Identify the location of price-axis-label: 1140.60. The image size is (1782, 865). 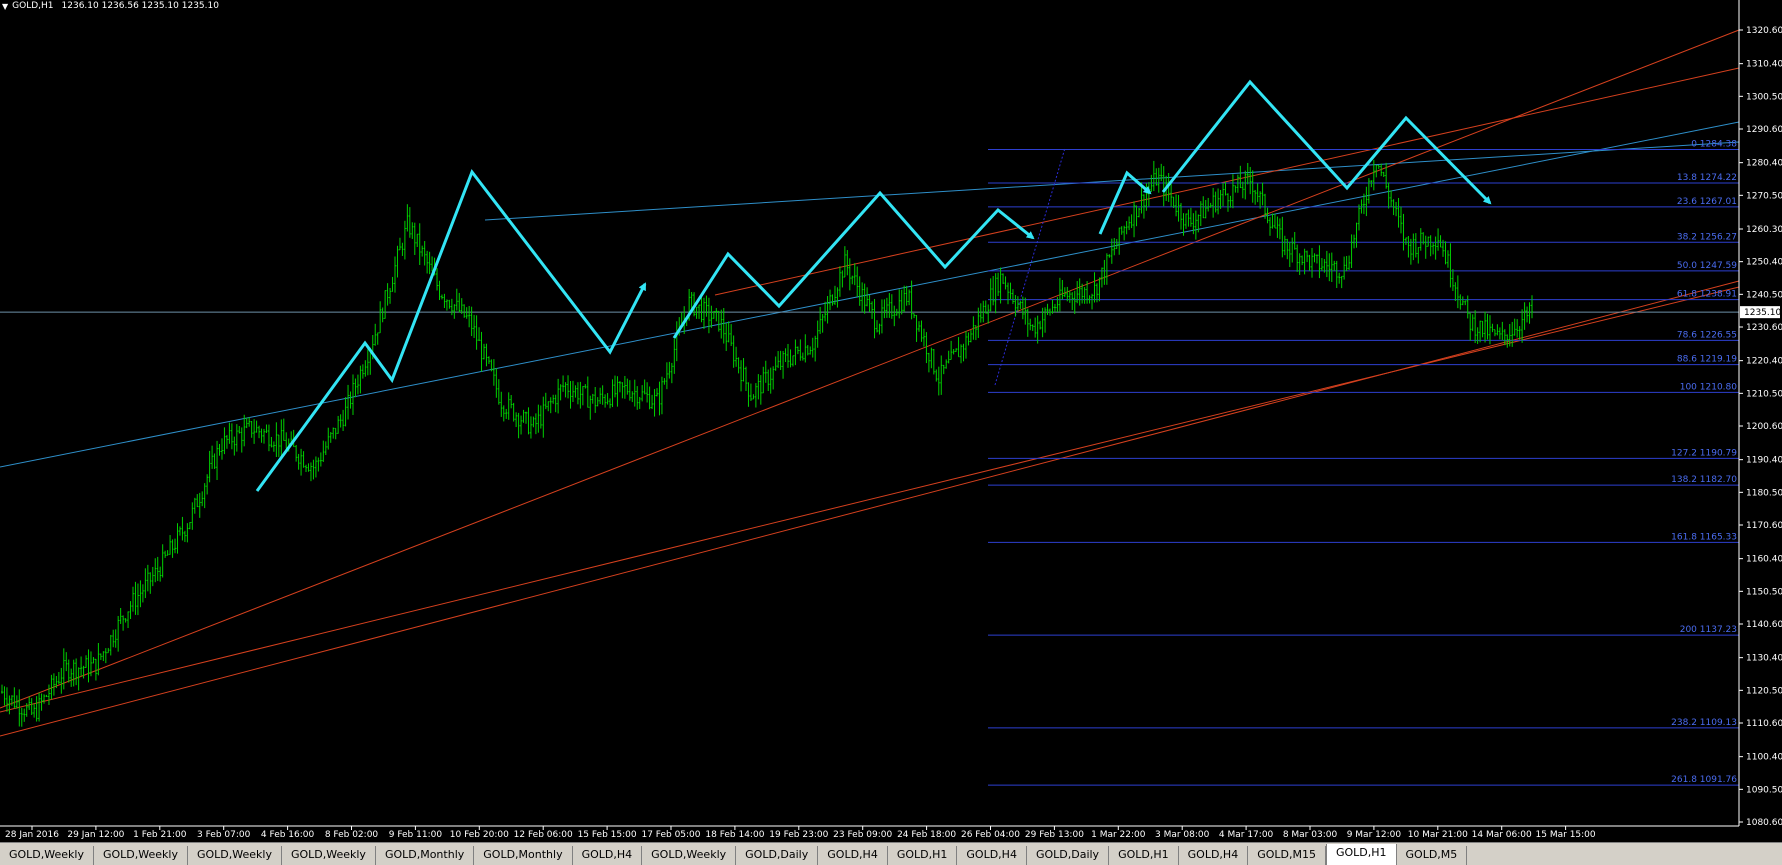
(1764, 625).